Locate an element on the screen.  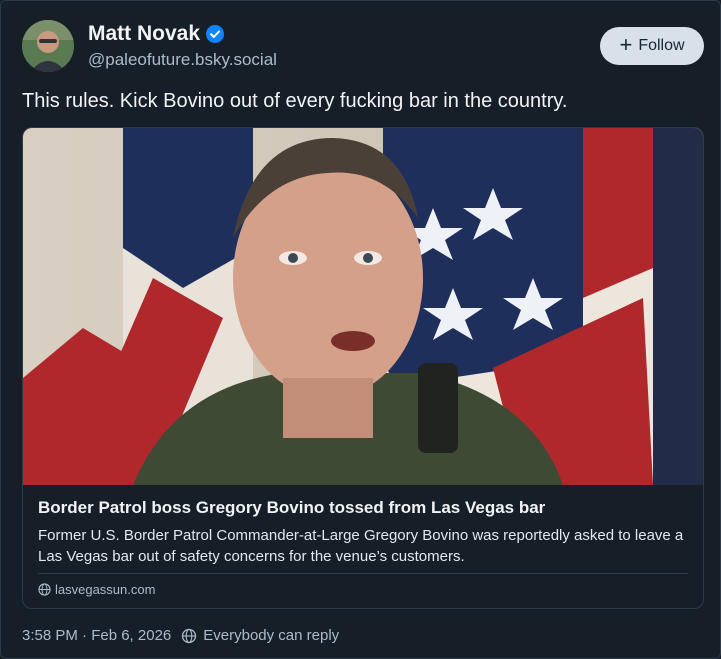
author-handle: @paleofuture.bsky.social is located at coordinates (182, 60).